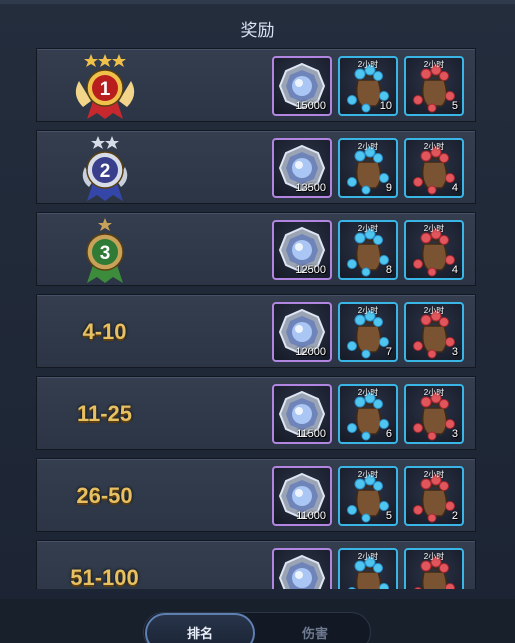 This screenshot has width=515, height=643. What do you see at coordinates (454, 106) in the screenshot?
I see `red-bag-count: 5` at bounding box center [454, 106].